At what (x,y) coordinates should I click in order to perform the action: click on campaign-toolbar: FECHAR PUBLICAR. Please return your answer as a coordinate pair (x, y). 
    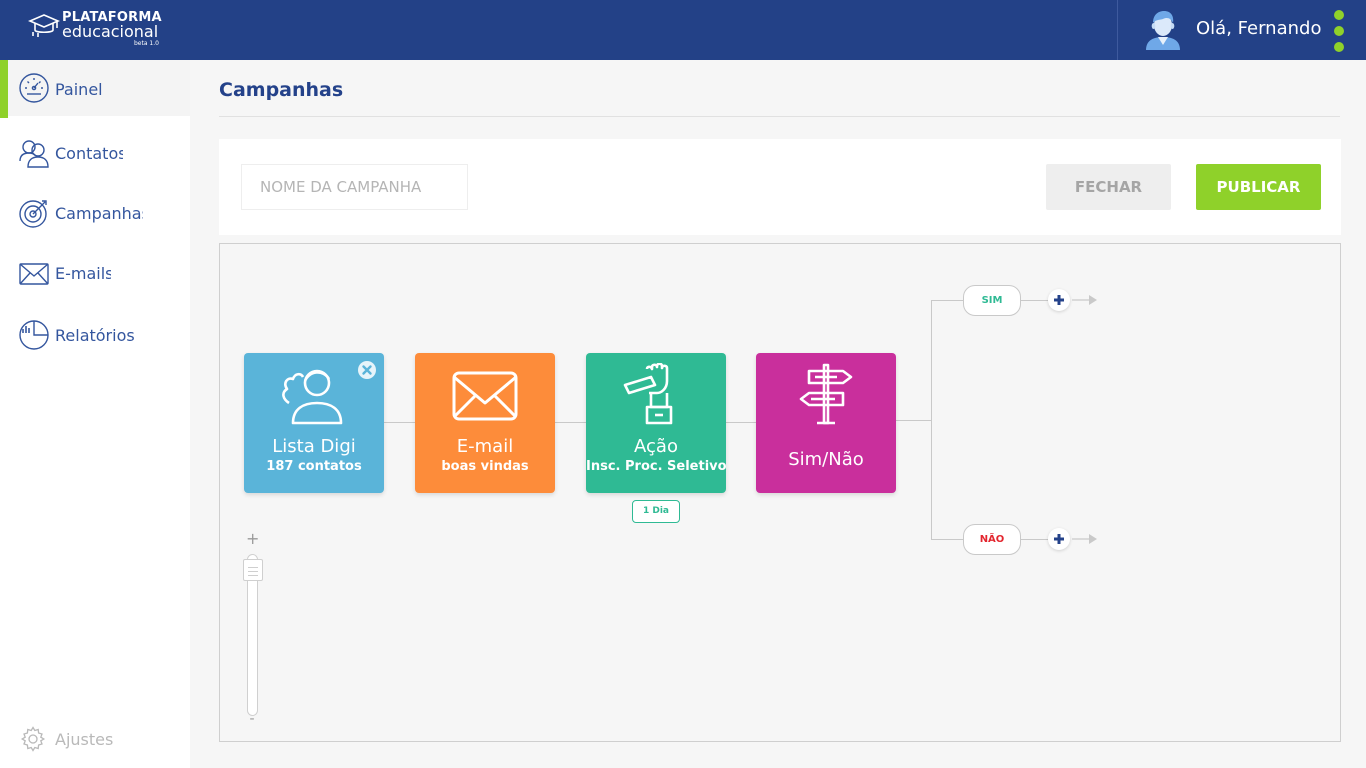
    Looking at the image, I should click on (780, 187).